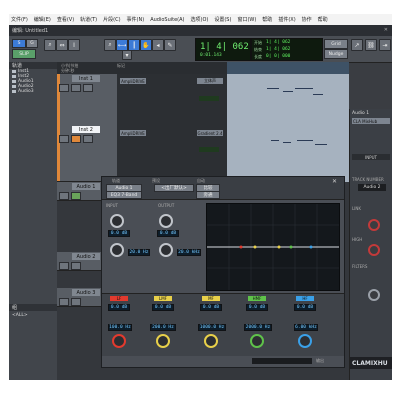 The height and width of the screenshot is (400, 400). Describe the element at coordinates (87, 100) in the screenshot. I see `track-header-inst1: Inst 1` at that location.